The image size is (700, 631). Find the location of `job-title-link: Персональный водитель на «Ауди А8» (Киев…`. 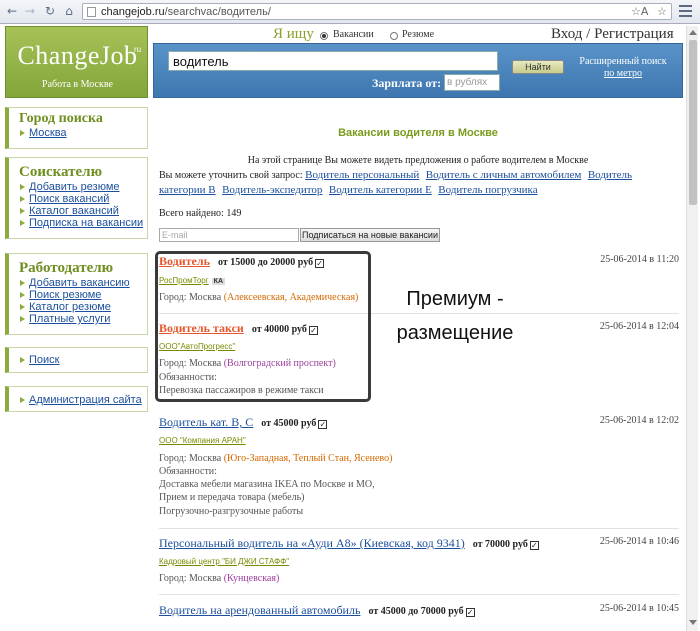

job-title-link: Персональный водитель на «Ауди А8» (Киев… is located at coordinates (312, 543).